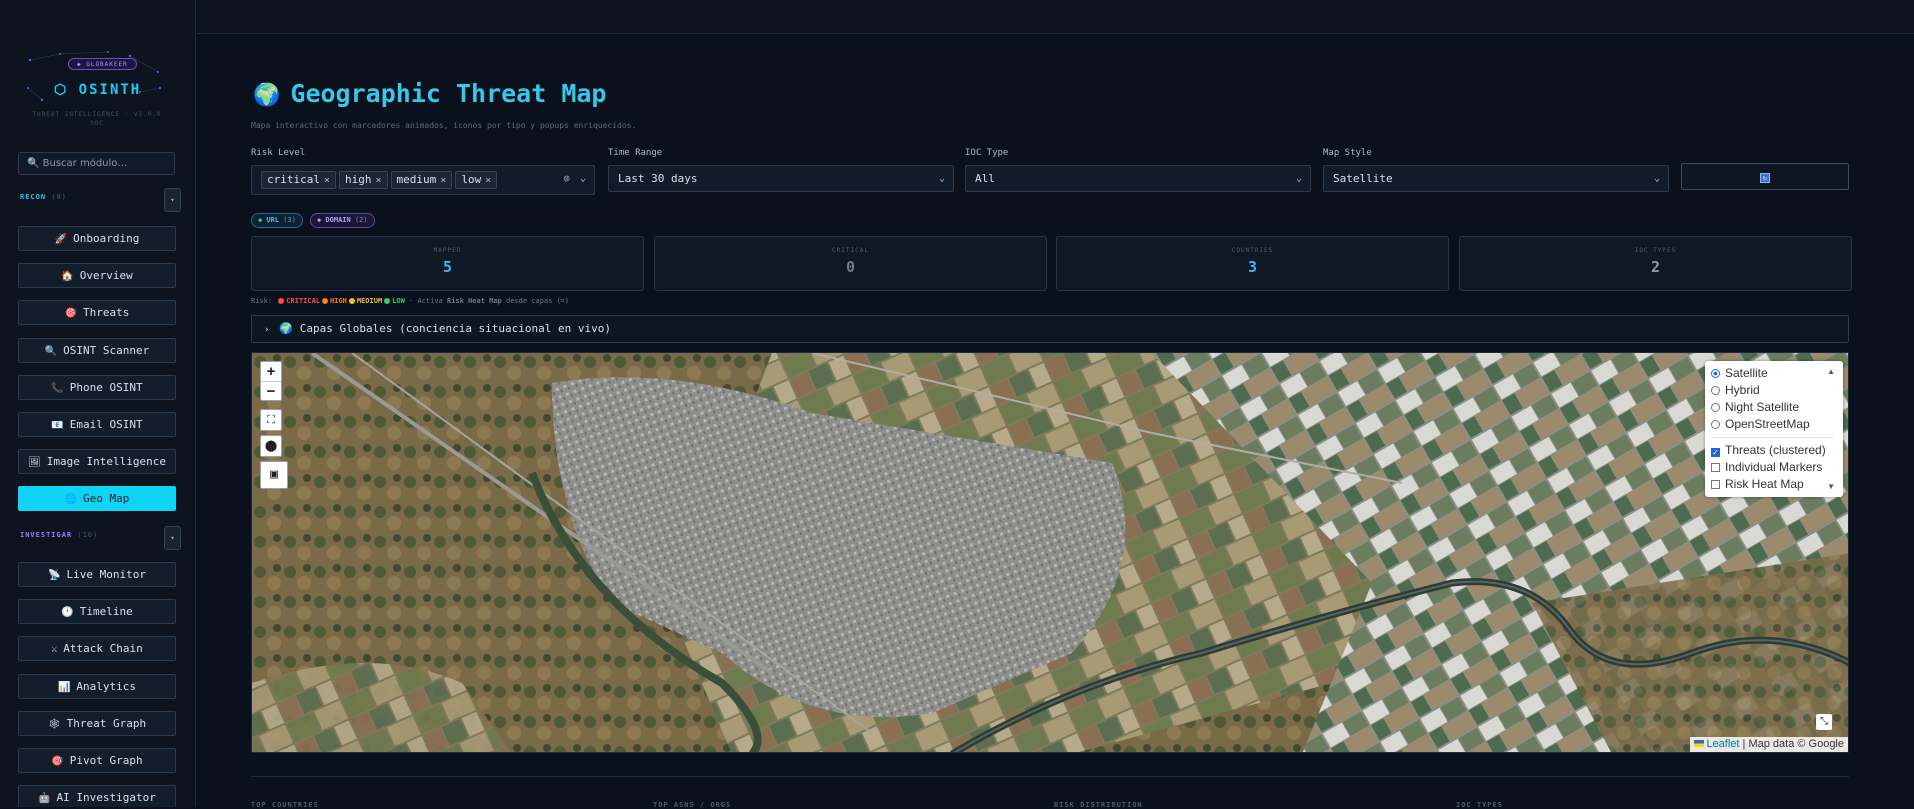  I want to click on sidebar-item-email-osint: 📧 Email OSINT, so click(97, 424).